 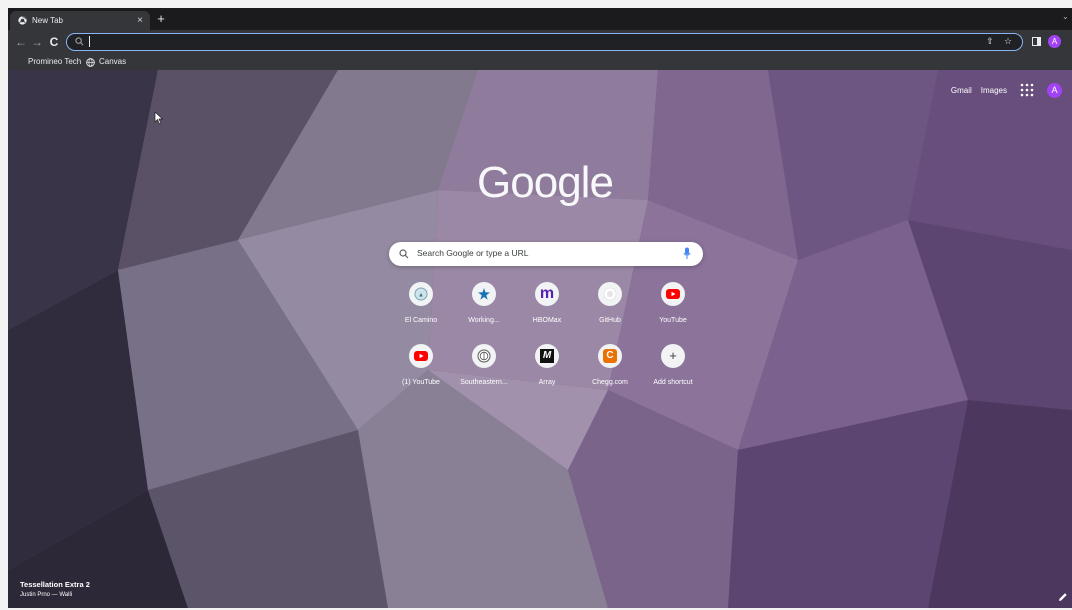 What do you see at coordinates (610, 294) in the screenshot?
I see `github-icon` at bounding box center [610, 294].